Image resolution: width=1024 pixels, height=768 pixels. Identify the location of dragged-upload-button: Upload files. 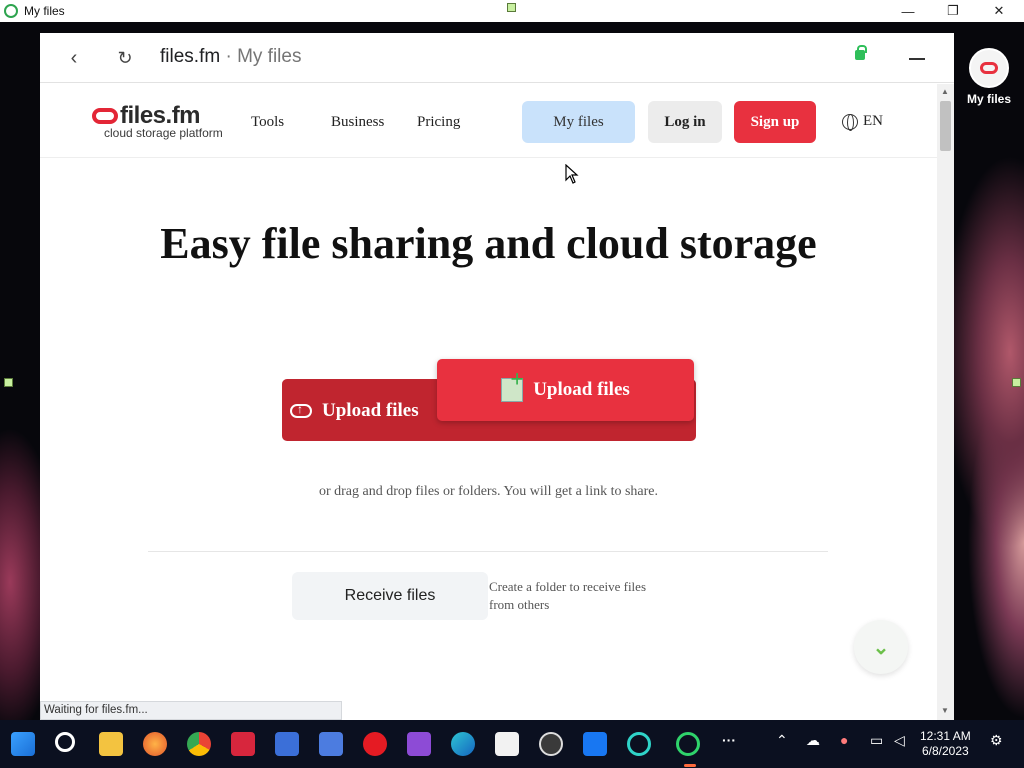
(565, 390).